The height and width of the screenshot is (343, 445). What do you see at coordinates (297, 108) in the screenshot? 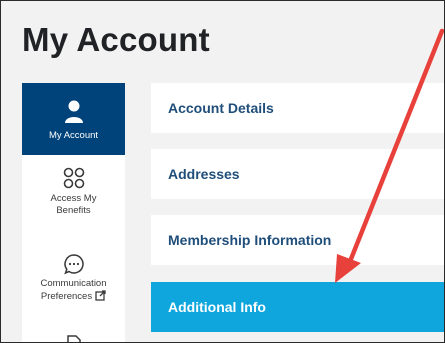
I see `menu-account-details: Account Details` at bounding box center [297, 108].